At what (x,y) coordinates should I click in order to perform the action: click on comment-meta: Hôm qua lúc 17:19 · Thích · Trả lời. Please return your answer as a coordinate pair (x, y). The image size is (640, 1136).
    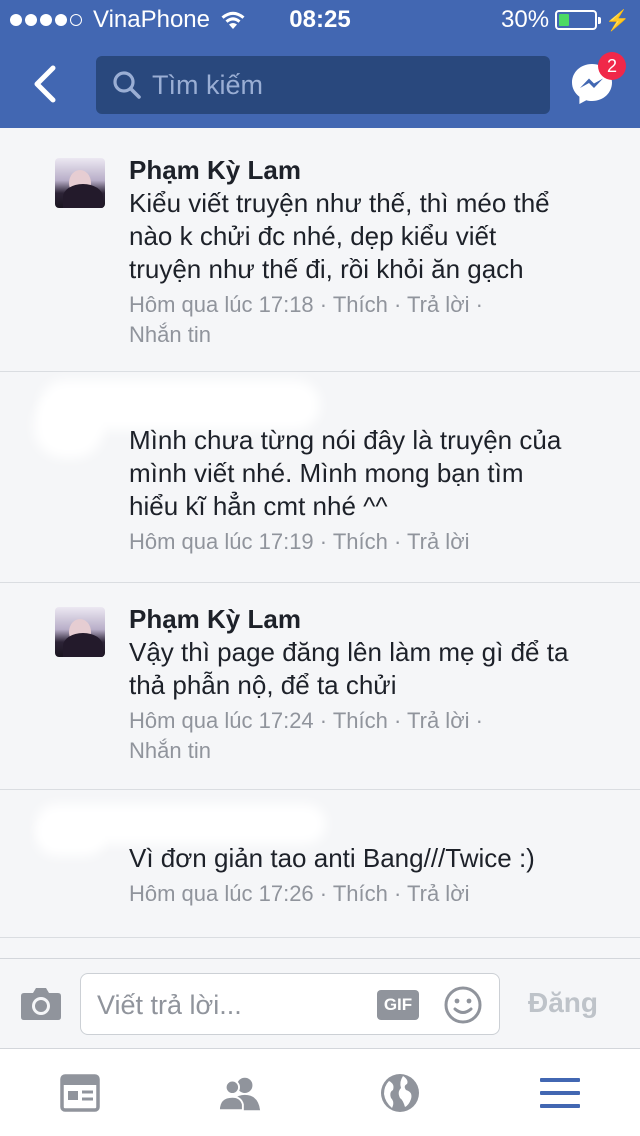
    Looking at the image, I should click on (299, 541).